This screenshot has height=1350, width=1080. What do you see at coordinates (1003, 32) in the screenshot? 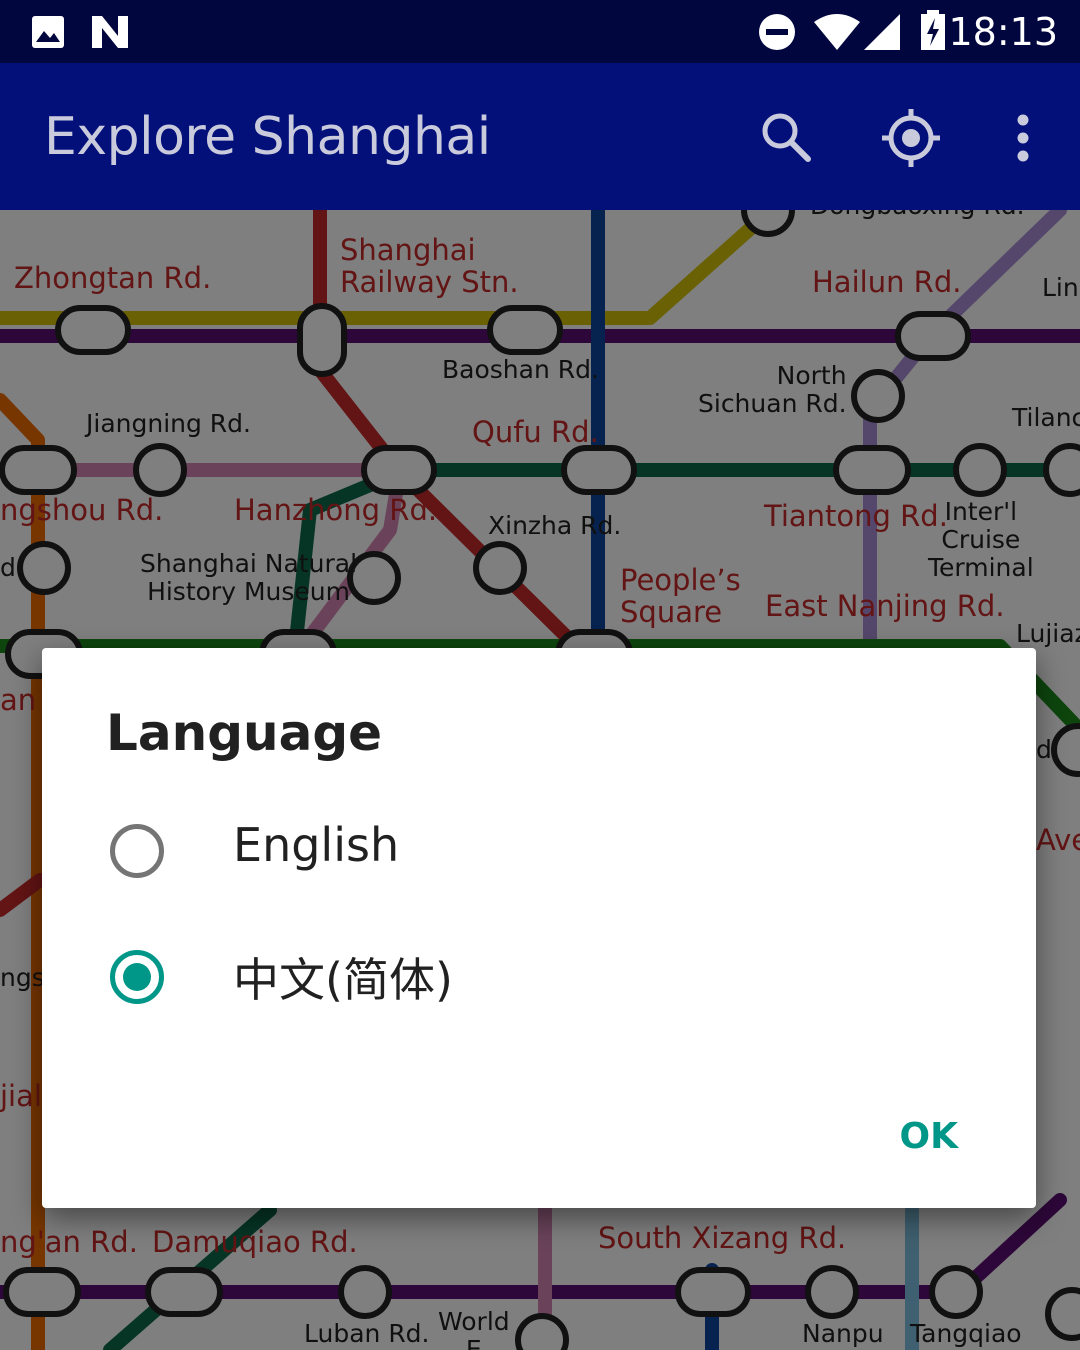
I see `status-time: 18:13` at bounding box center [1003, 32].